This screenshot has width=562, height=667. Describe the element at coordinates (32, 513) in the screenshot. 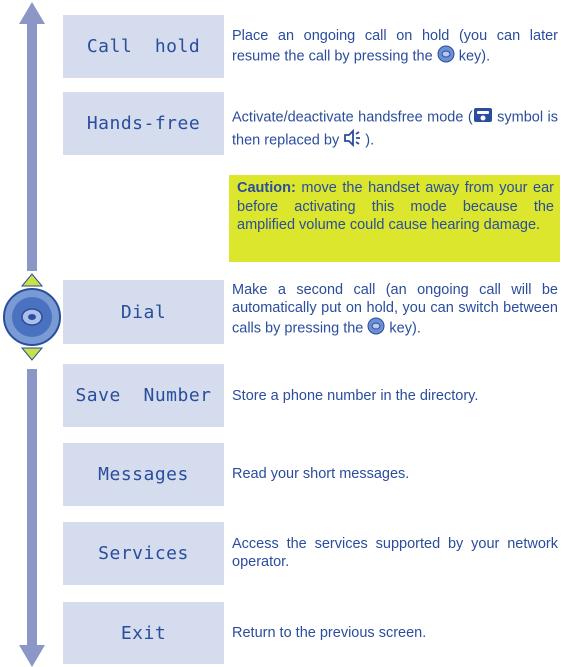

I see `navigation-rail-bottom` at that location.